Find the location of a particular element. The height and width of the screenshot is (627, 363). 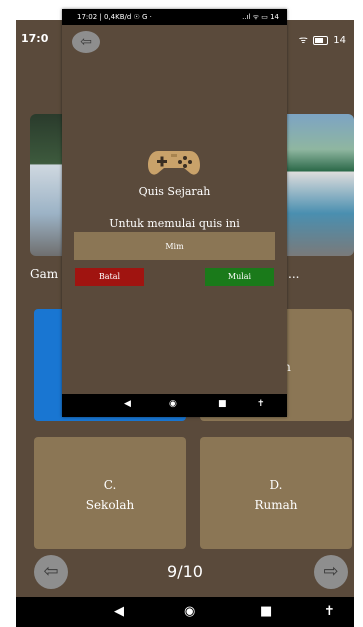

wifi-icon: ᯤ is located at coordinates (305, 40).